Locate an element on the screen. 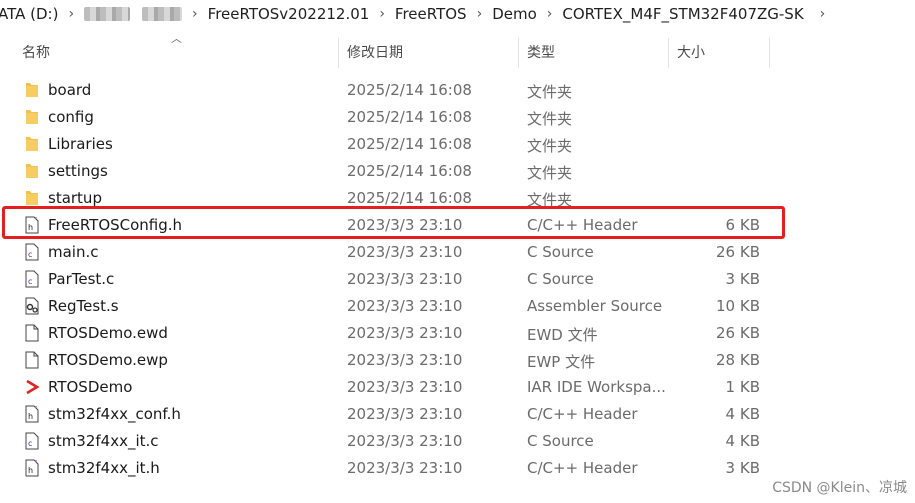 The image size is (915, 503). file-name: ParTest.c is located at coordinates (81, 279).